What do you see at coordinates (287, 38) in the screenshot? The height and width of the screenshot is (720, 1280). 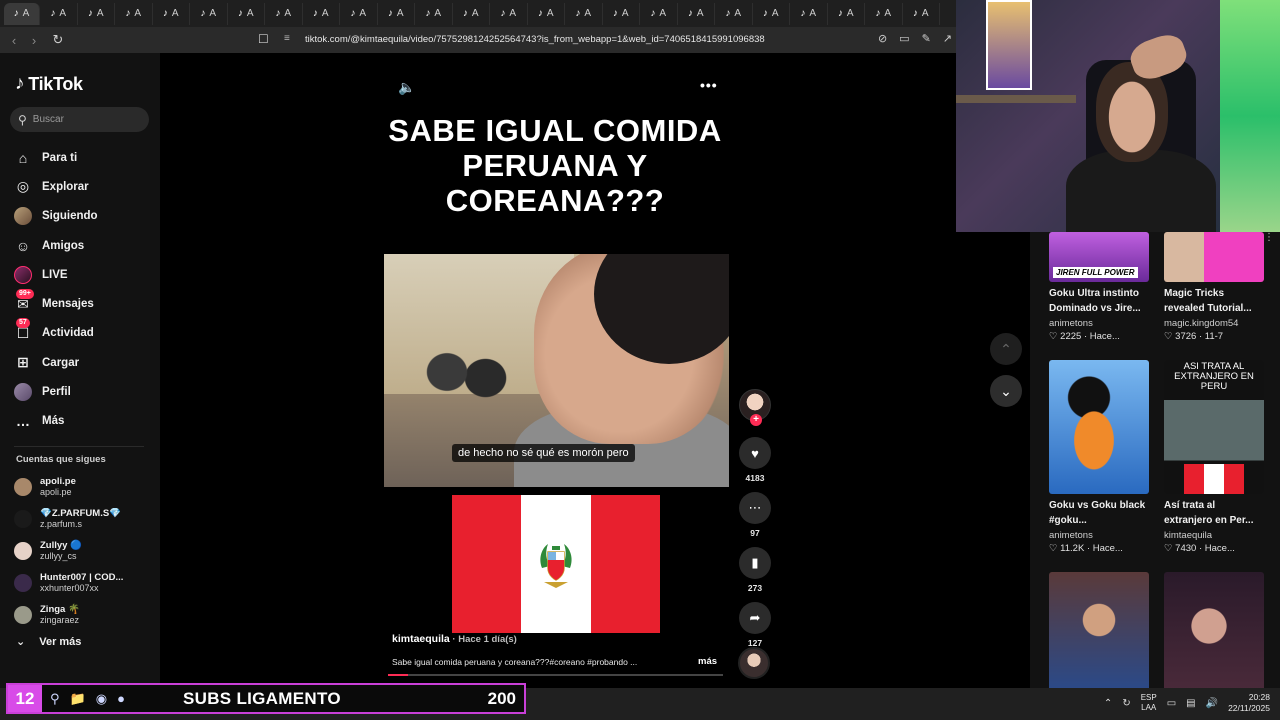 I see `site-info-icon: ≡` at bounding box center [287, 38].